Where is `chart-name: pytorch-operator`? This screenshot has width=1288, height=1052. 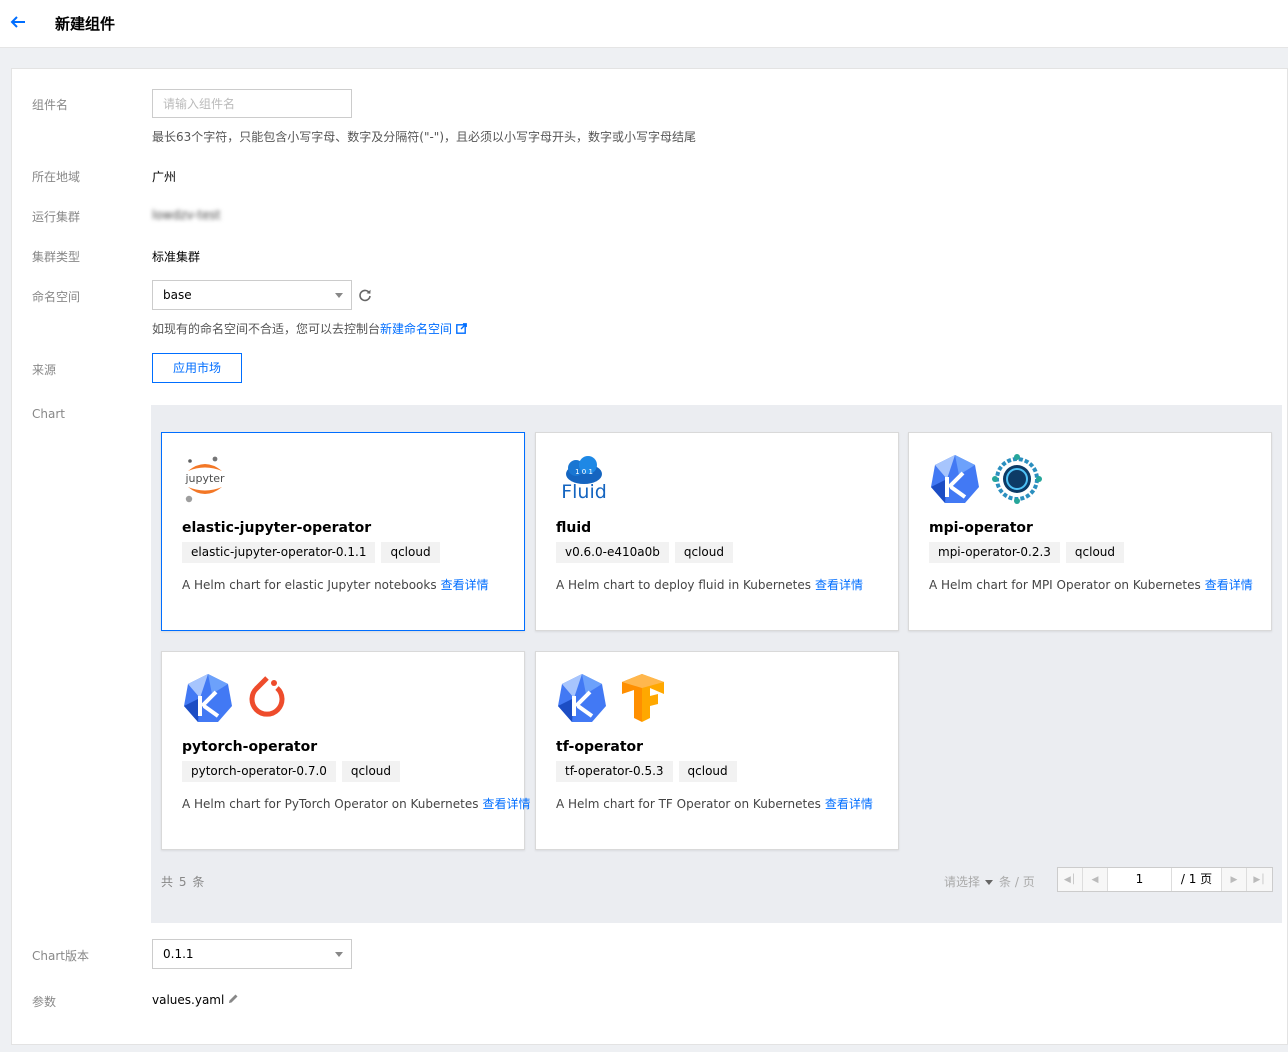
chart-name: pytorch-operator is located at coordinates (250, 747).